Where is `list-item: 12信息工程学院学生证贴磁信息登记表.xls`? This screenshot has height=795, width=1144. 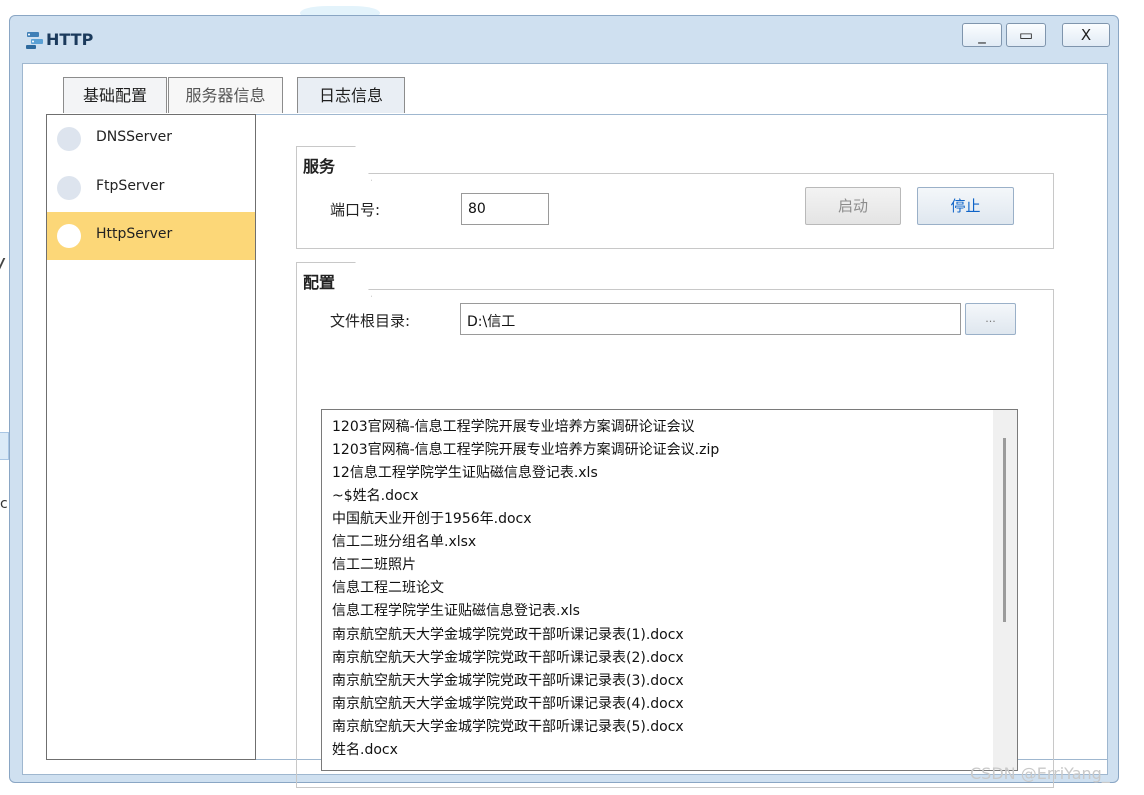
list-item: 12信息工程学院学生证贴磁信息登记表.xls is located at coordinates (465, 472).